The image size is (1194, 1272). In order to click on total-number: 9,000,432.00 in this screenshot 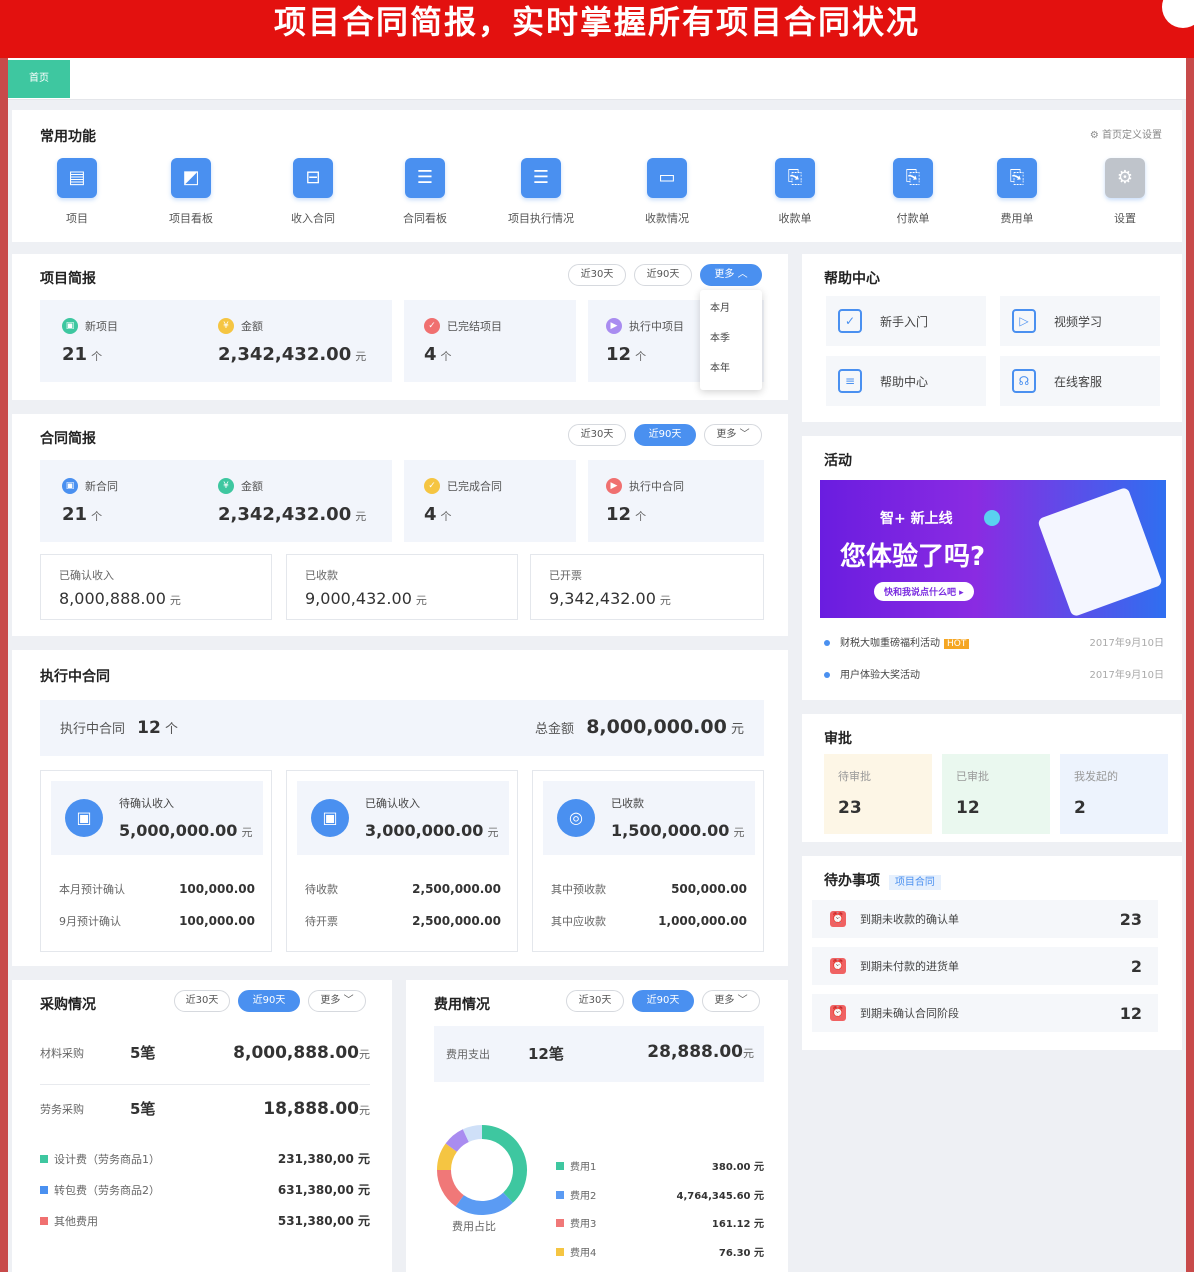, I will do `click(358, 598)`.